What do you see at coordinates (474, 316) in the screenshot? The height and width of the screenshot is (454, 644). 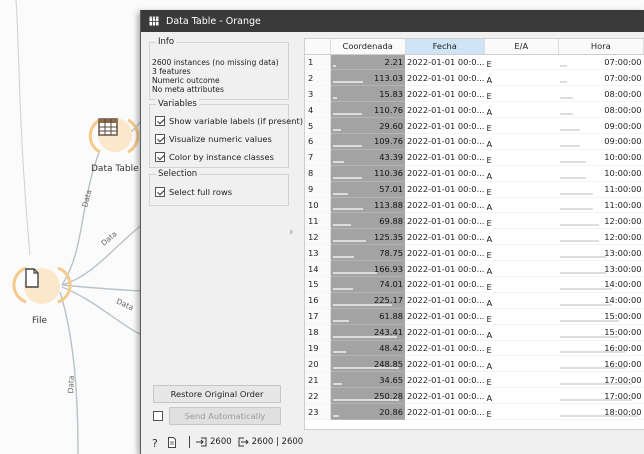 I see `table-row: 17 61.88 2022-01-01 00:0... E 15:00:00` at bounding box center [474, 316].